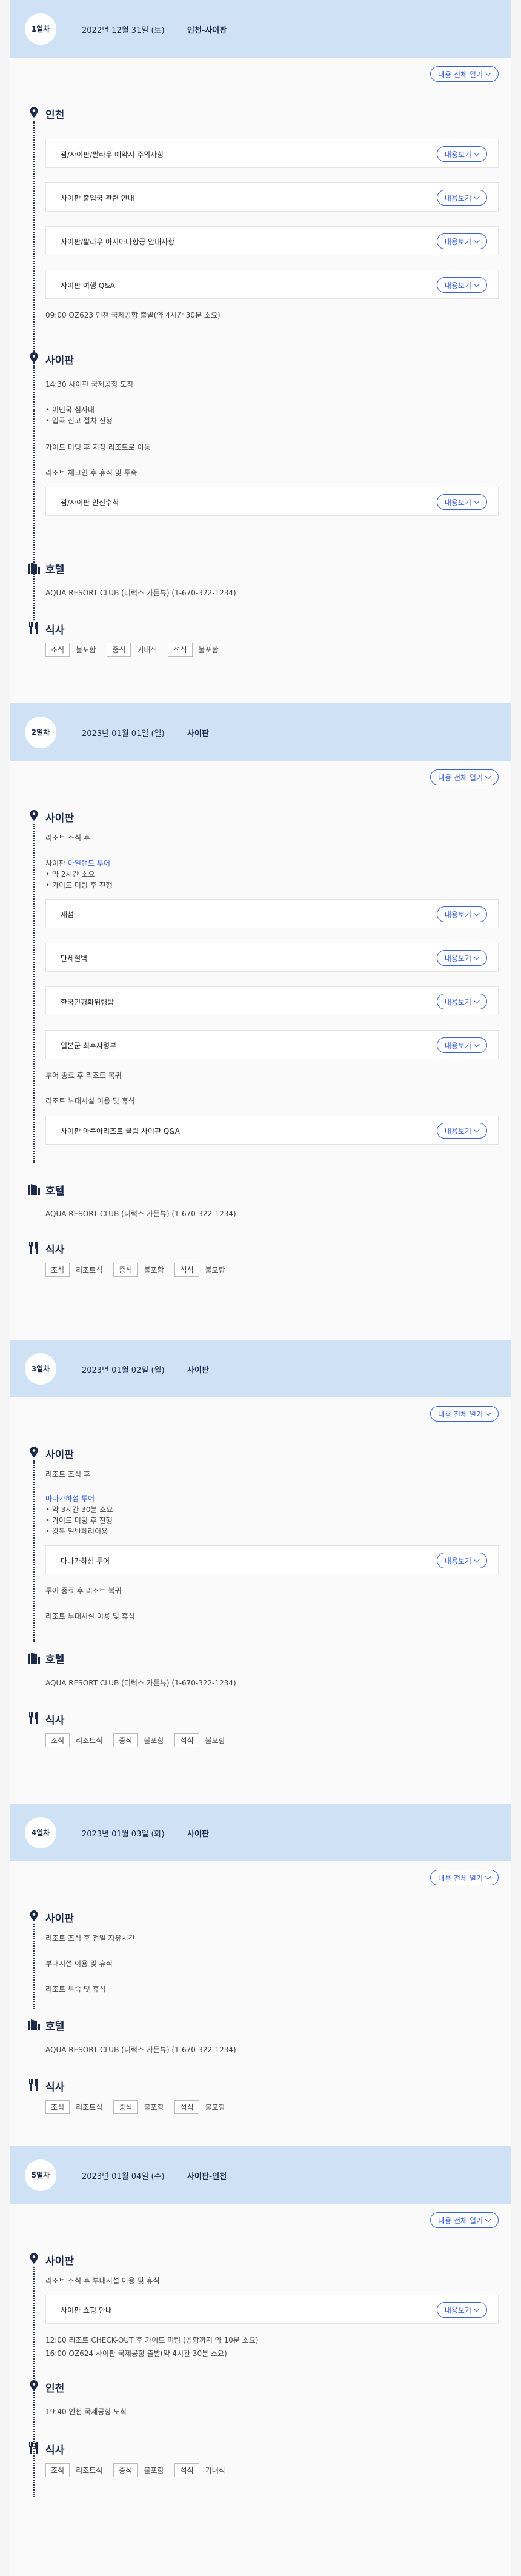 This screenshot has height=2576, width=521. I want to click on day-date: 2023년 01월 03일 (화), so click(123, 1834).